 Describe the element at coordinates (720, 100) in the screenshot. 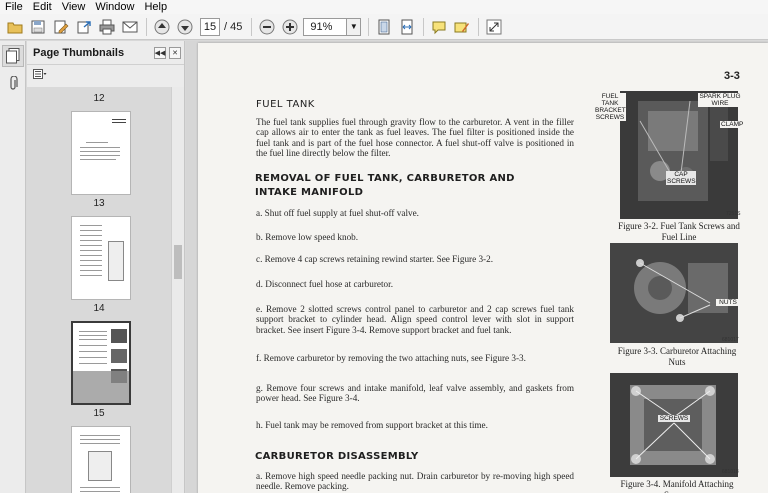

I see `figure-callout: SPARK PLUG WIRE` at that location.